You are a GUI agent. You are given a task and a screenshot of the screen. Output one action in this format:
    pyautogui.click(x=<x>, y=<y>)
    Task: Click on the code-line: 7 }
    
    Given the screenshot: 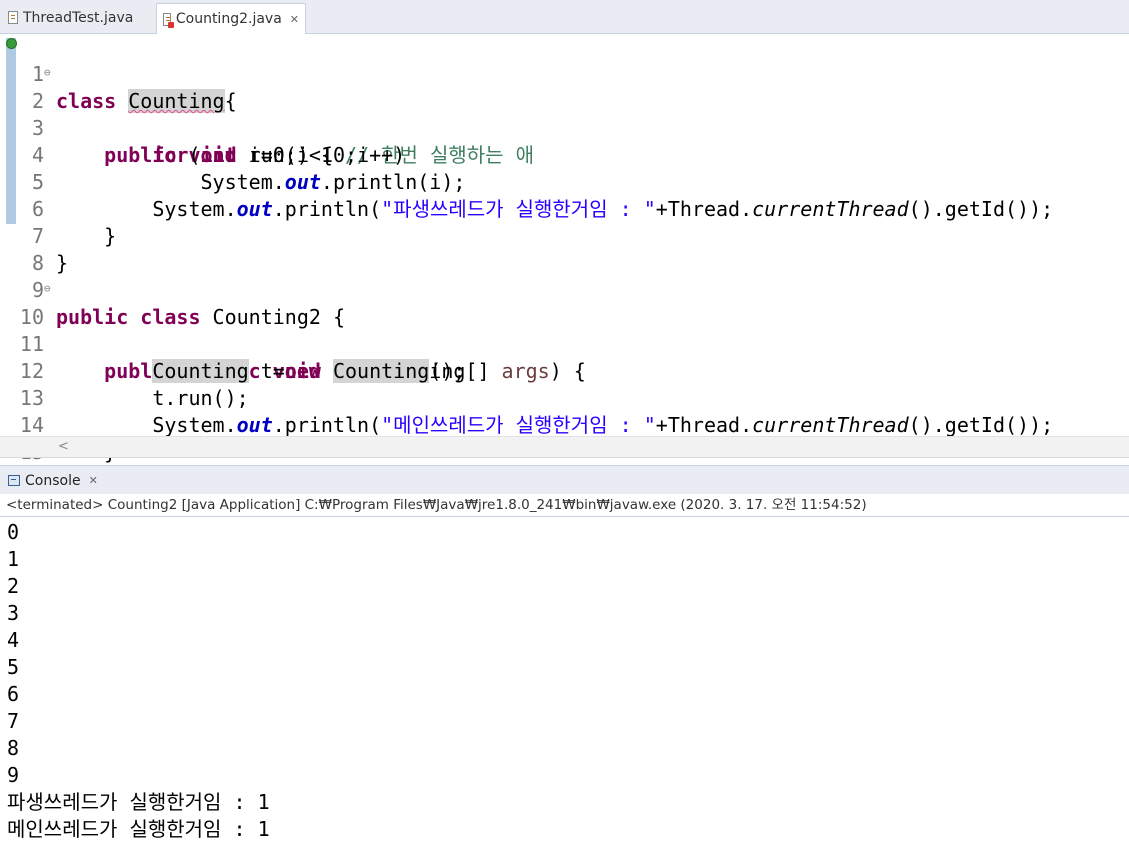 What is the action you would take?
    pyautogui.click(x=564, y=235)
    